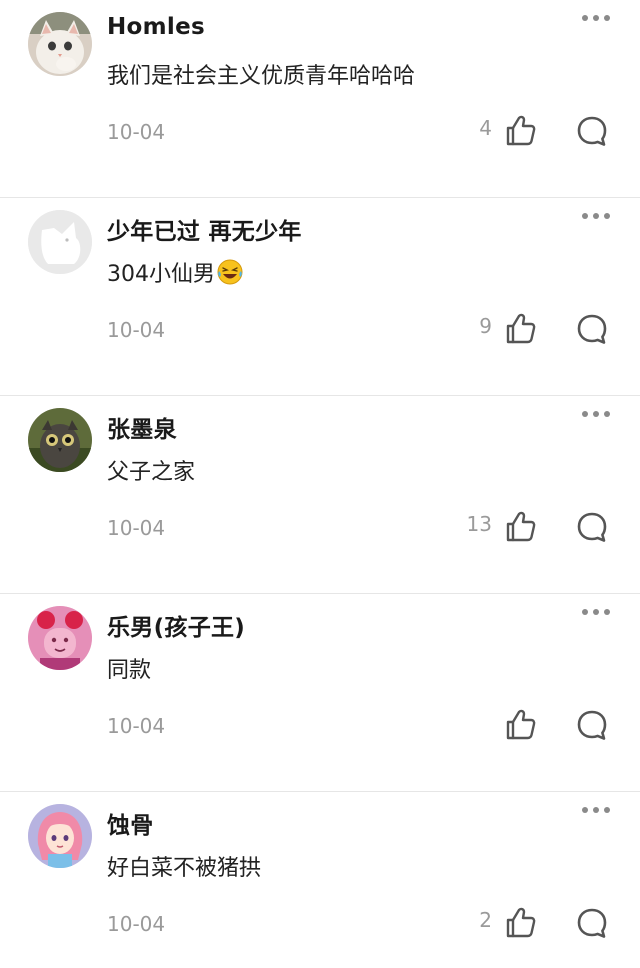 Image resolution: width=640 pixels, height=968 pixels. I want to click on comment-text-body: 同款, so click(129, 670).